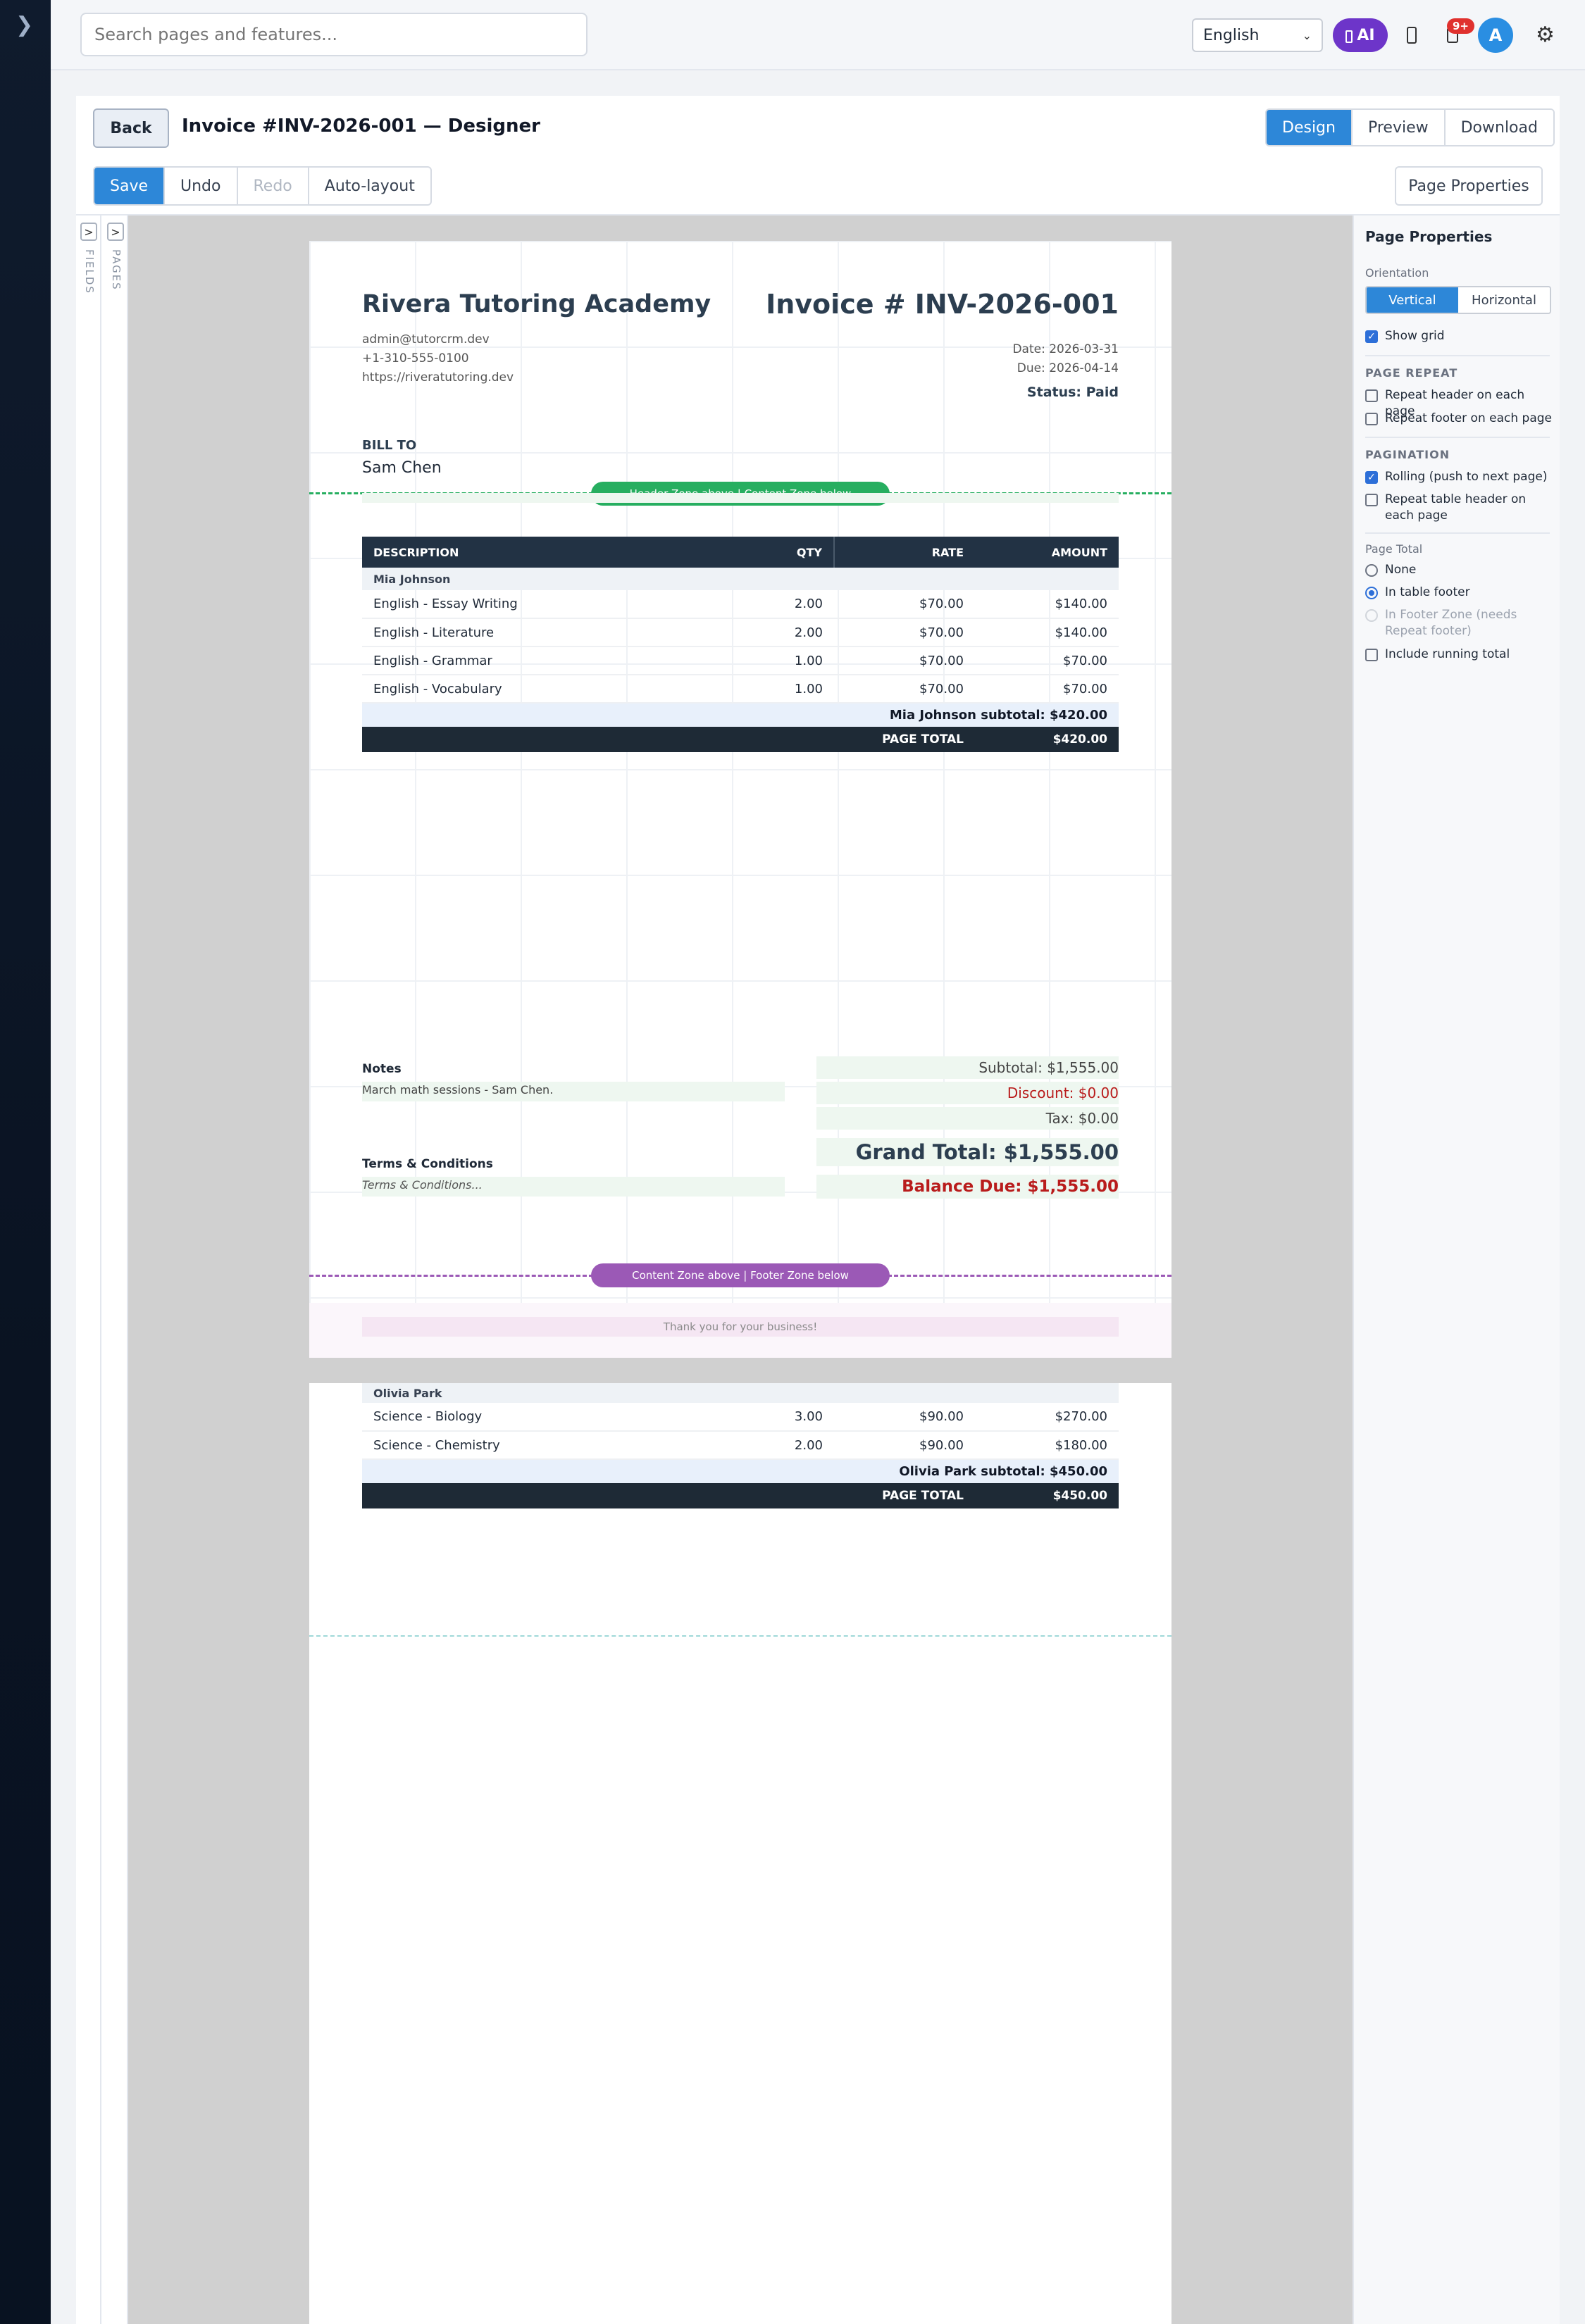 Image resolution: width=1585 pixels, height=2324 pixels. I want to click on save-button: Save, so click(130, 186).